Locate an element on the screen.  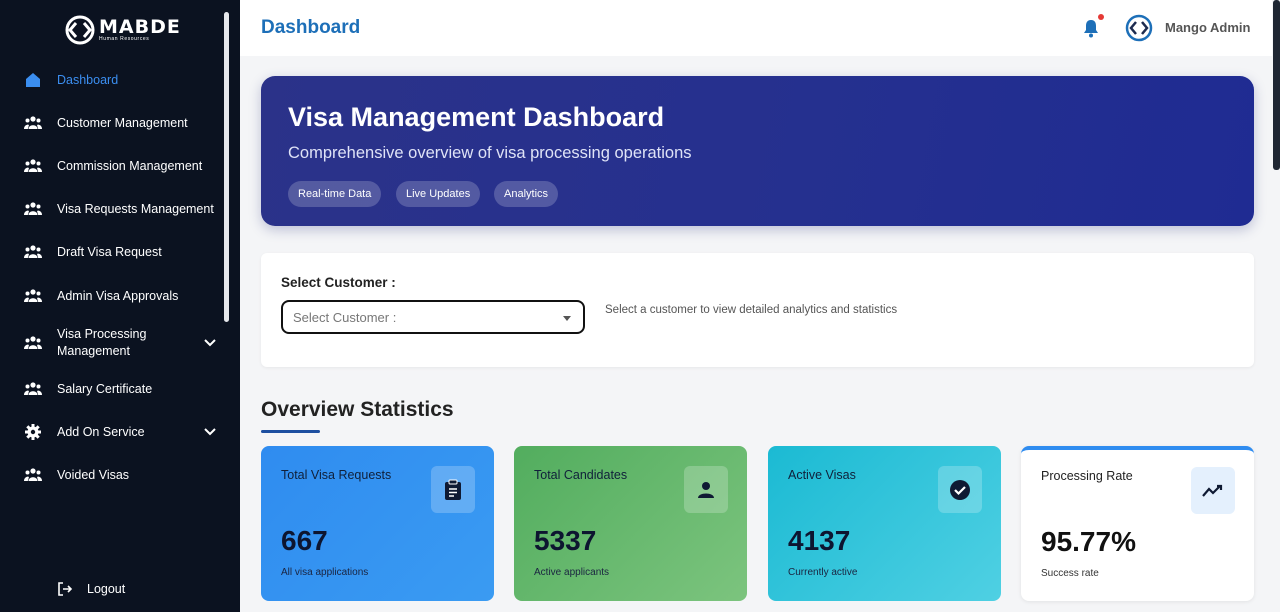
stat-label: Active Visas is located at coordinates (822, 475).